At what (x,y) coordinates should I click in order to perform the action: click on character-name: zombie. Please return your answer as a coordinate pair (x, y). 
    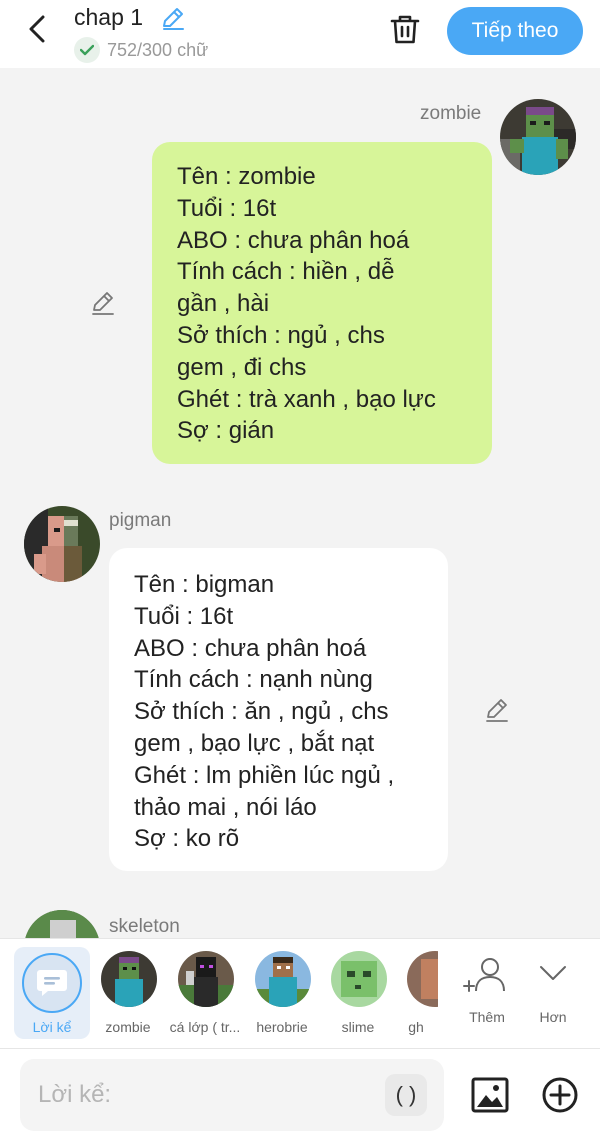
    Looking at the image, I should click on (128, 1027).